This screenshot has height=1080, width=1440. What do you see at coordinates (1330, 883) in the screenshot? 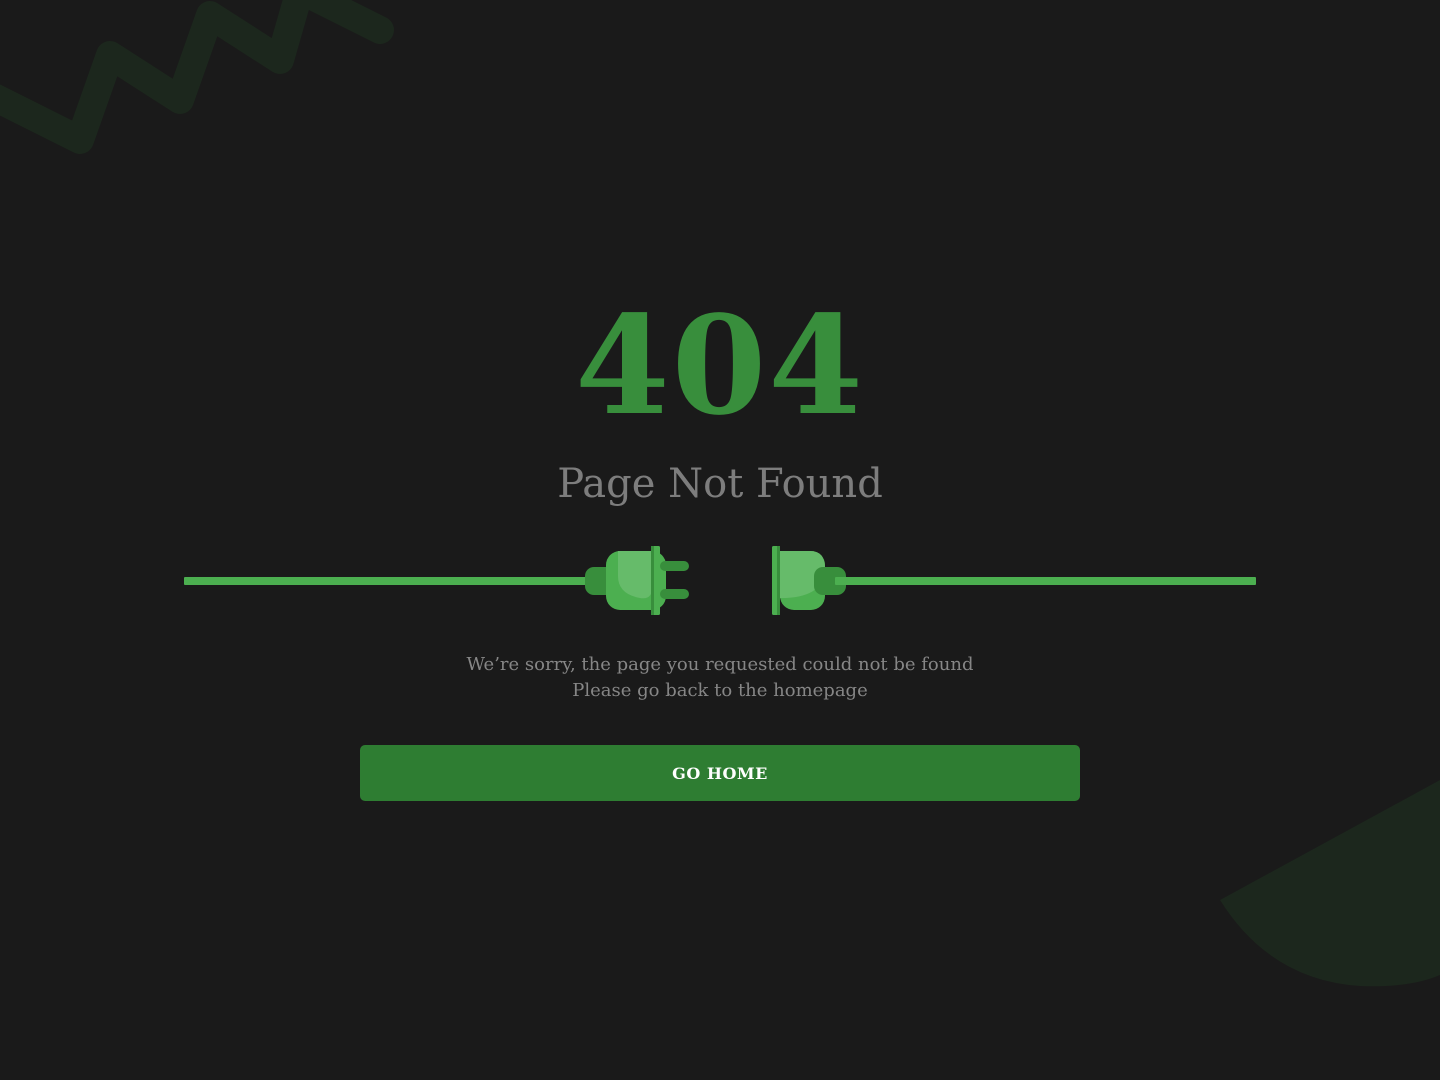
I see `background-blob-decoration` at bounding box center [1330, 883].